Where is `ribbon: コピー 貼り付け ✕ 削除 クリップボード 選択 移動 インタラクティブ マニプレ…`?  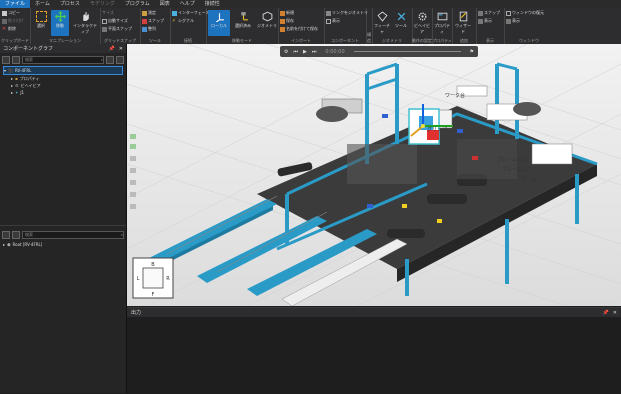 ribbon: コピー 貼り付け ✕ 削除 クリップボード 選択 移動 インタラクティブ マニプレ… is located at coordinates (310, 26).